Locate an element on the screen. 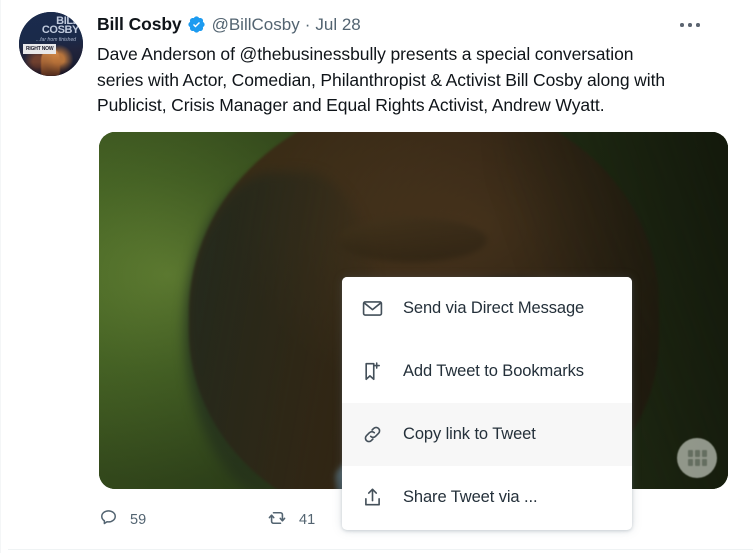  media-settings-glyph is located at coordinates (697, 458).